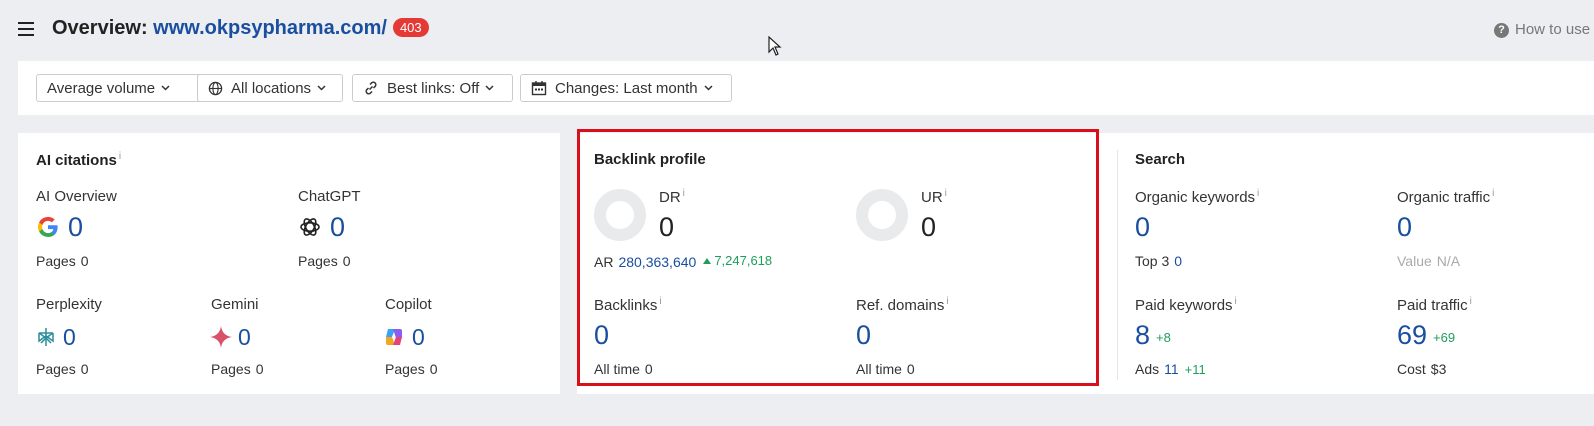  What do you see at coordinates (775, 46) in the screenshot?
I see `mouse-cursor-icon` at bounding box center [775, 46].